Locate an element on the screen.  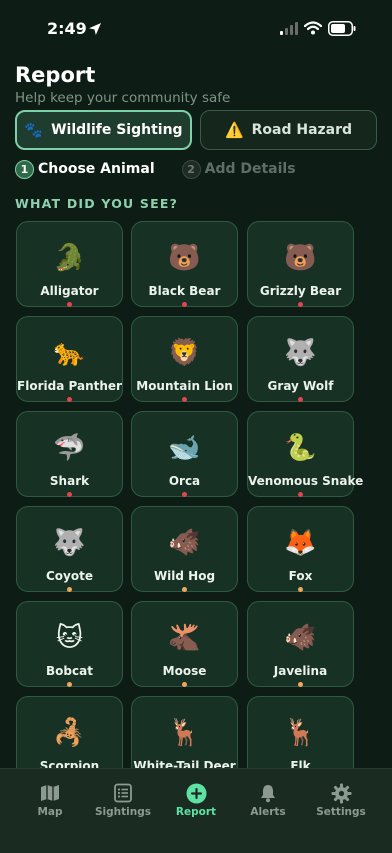
plus-circle-icon is located at coordinates (196, 793).